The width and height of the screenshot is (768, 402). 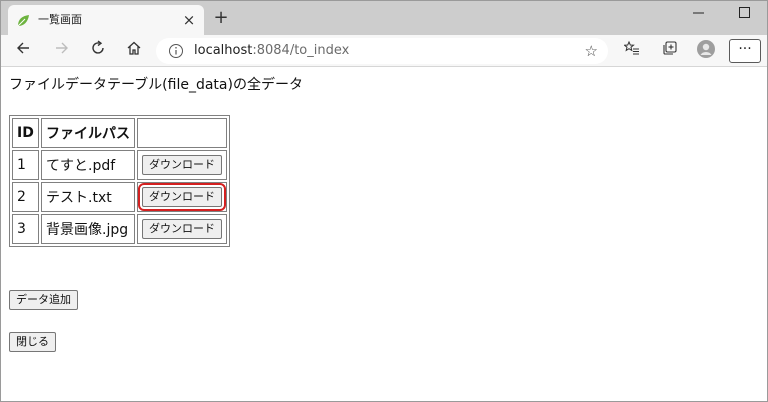 I want to click on header-action, so click(x=182, y=133).